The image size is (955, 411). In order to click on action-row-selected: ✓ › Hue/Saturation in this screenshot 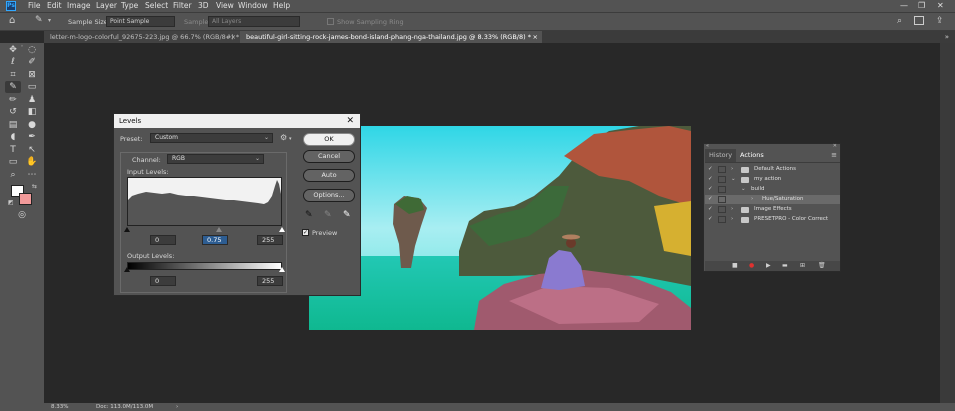, I will do `click(772, 199)`.